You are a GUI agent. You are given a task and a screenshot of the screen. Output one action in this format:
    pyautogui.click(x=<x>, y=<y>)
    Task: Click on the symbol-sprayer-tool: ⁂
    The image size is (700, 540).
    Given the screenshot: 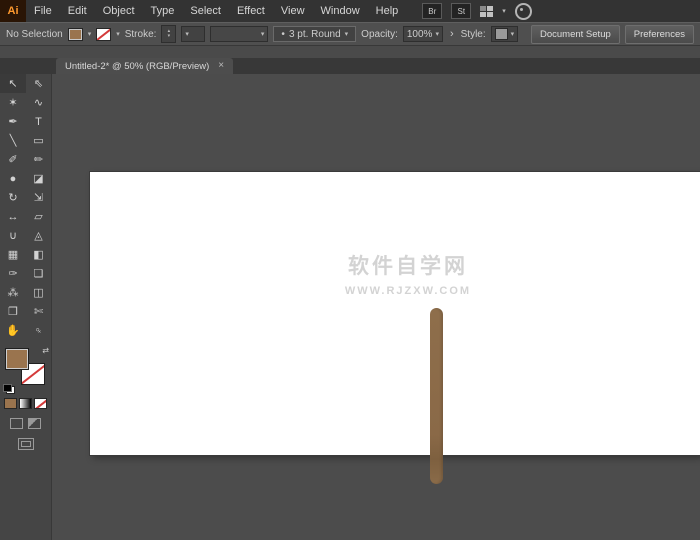 What is the action you would take?
    pyautogui.click(x=13, y=292)
    